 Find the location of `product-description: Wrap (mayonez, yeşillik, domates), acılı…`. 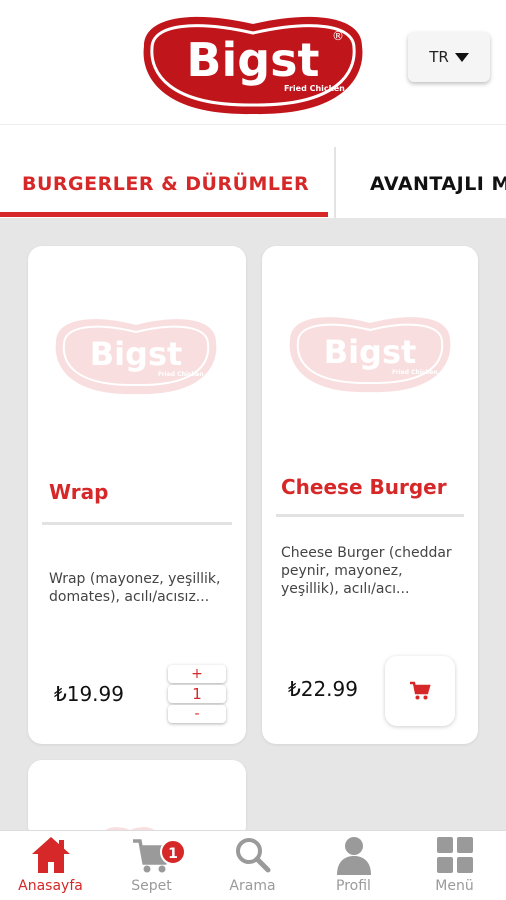

product-description: Wrap (mayonez, yeşillik, domates), acılı… is located at coordinates (135, 588).